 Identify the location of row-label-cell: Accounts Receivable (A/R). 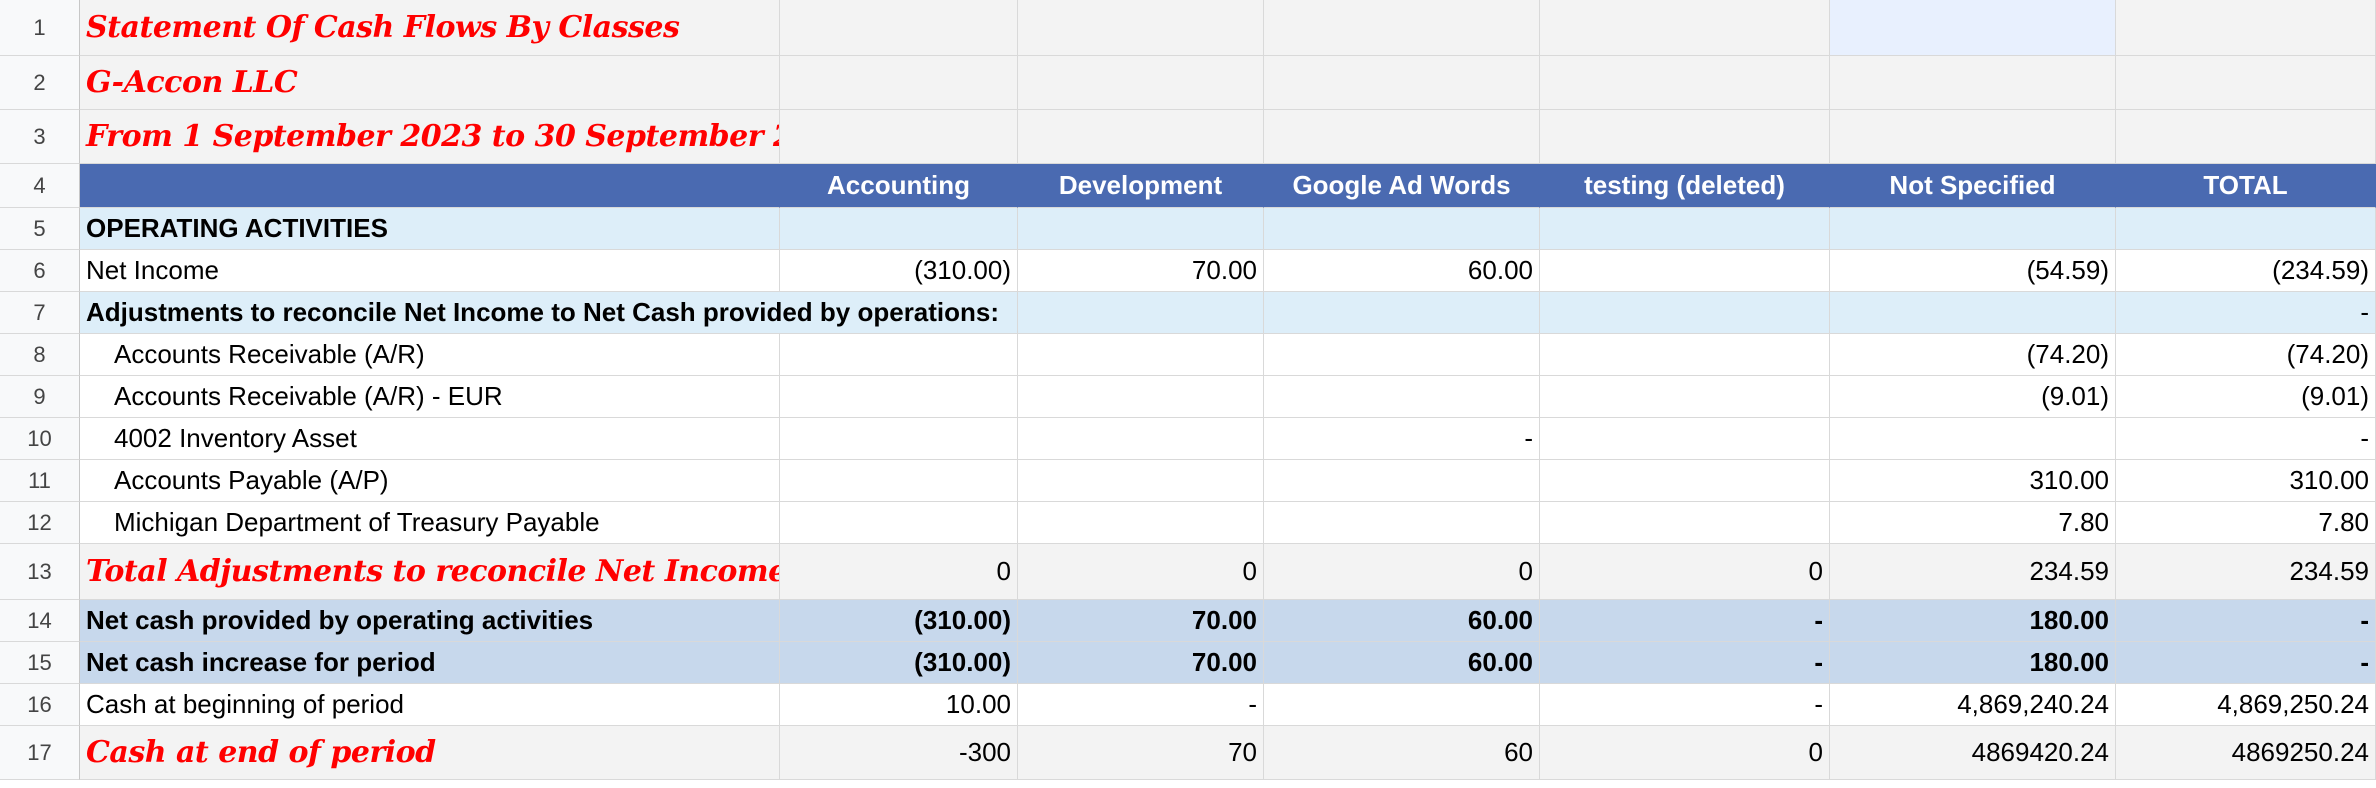
(430, 355).